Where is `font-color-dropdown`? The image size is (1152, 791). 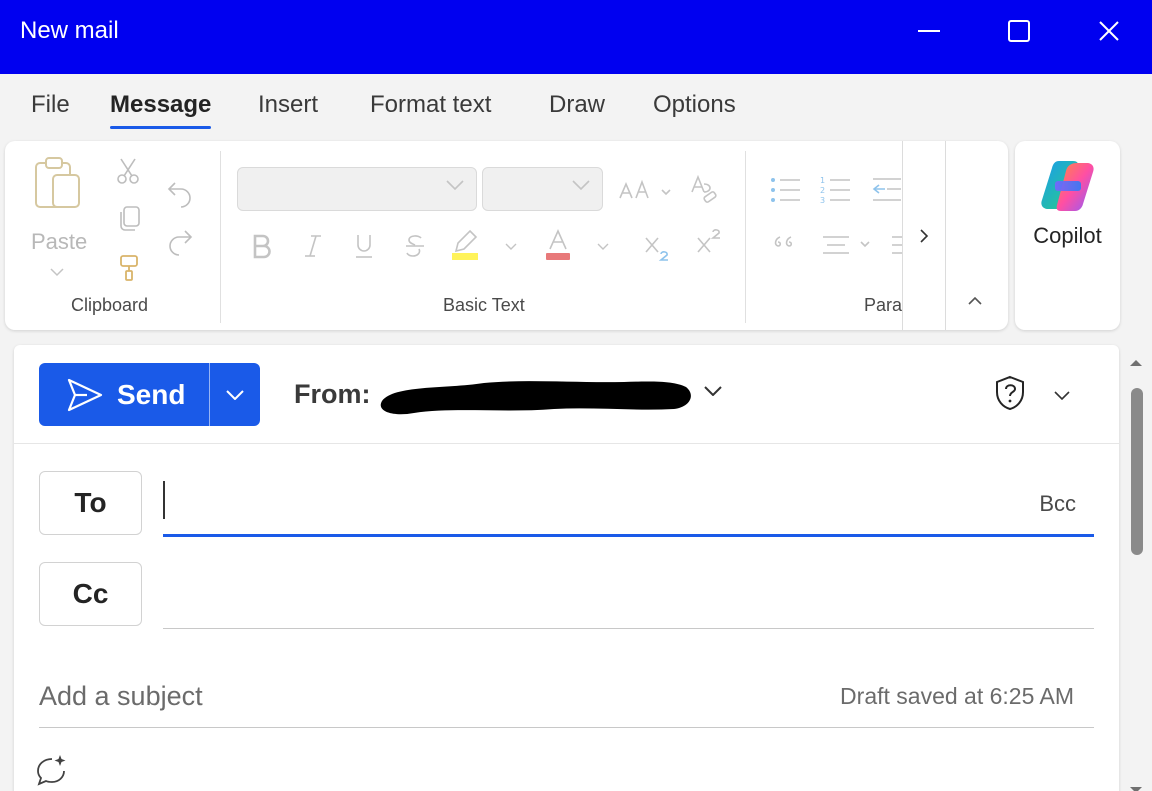
font-color-dropdown is located at coordinates (603, 246).